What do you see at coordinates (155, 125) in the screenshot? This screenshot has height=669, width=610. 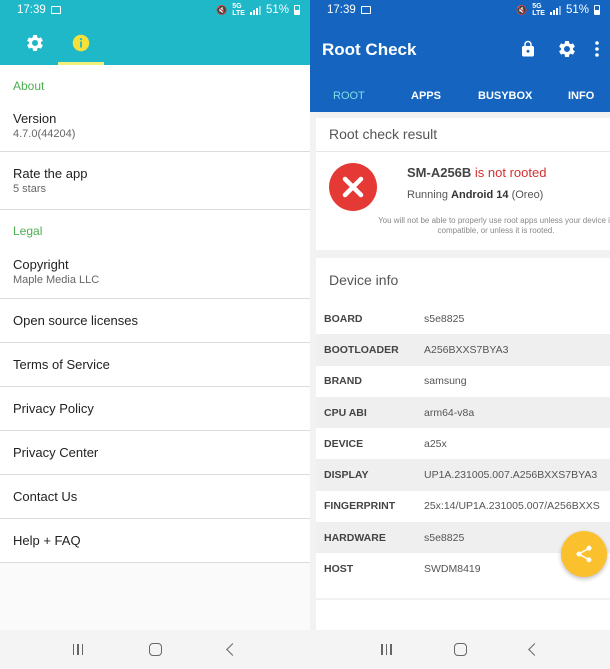 I see `list-item-version: Version 4.7.0(44204)` at bounding box center [155, 125].